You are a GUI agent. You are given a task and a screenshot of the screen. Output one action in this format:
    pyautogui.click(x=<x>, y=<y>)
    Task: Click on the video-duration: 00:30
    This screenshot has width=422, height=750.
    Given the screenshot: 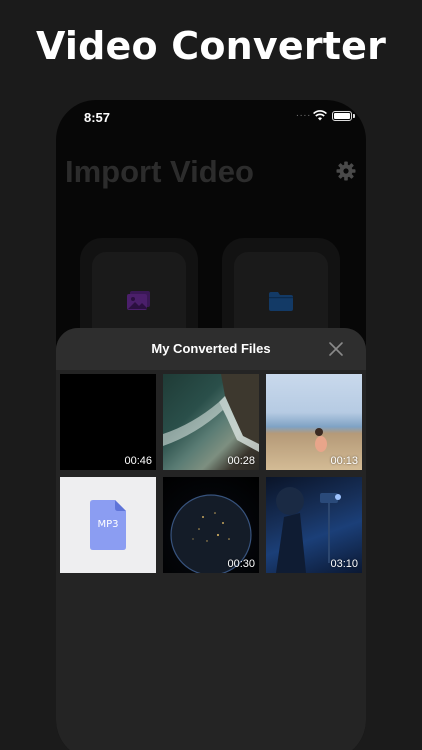 What is the action you would take?
    pyautogui.click(x=241, y=564)
    